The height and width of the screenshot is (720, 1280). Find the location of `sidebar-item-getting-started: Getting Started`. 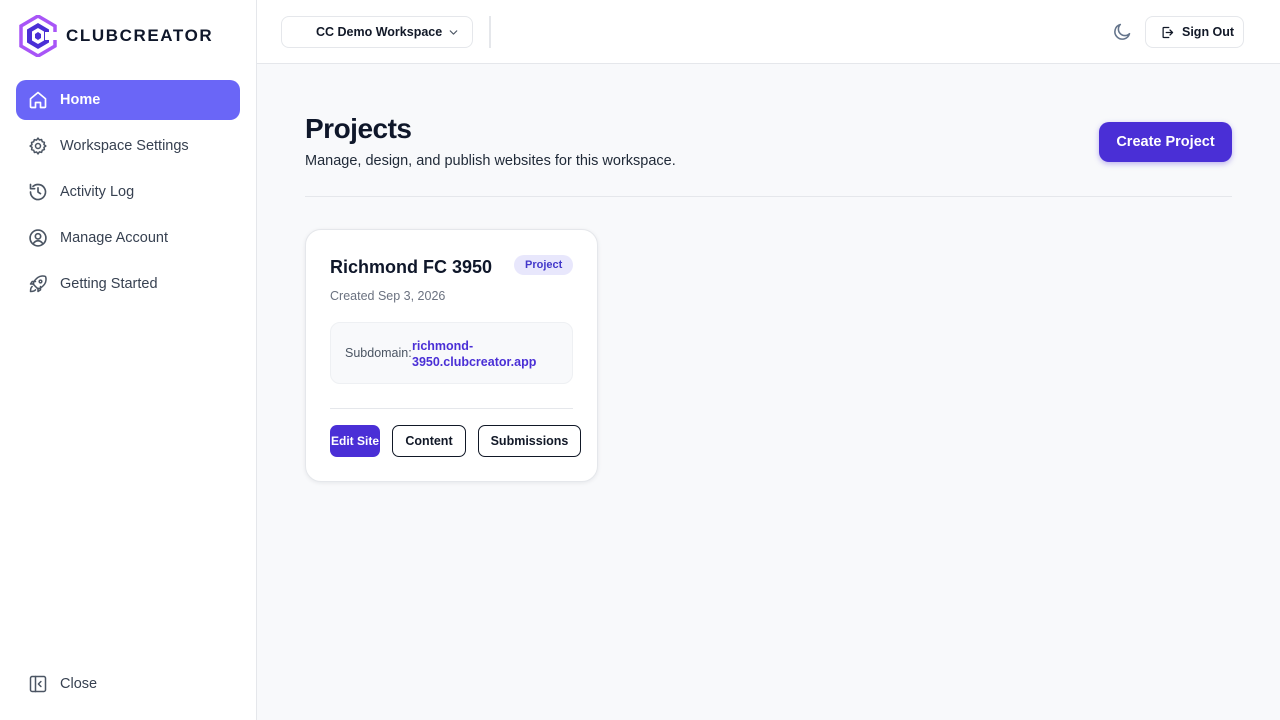

sidebar-item-getting-started: Getting Started is located at coordinates (128, 284).